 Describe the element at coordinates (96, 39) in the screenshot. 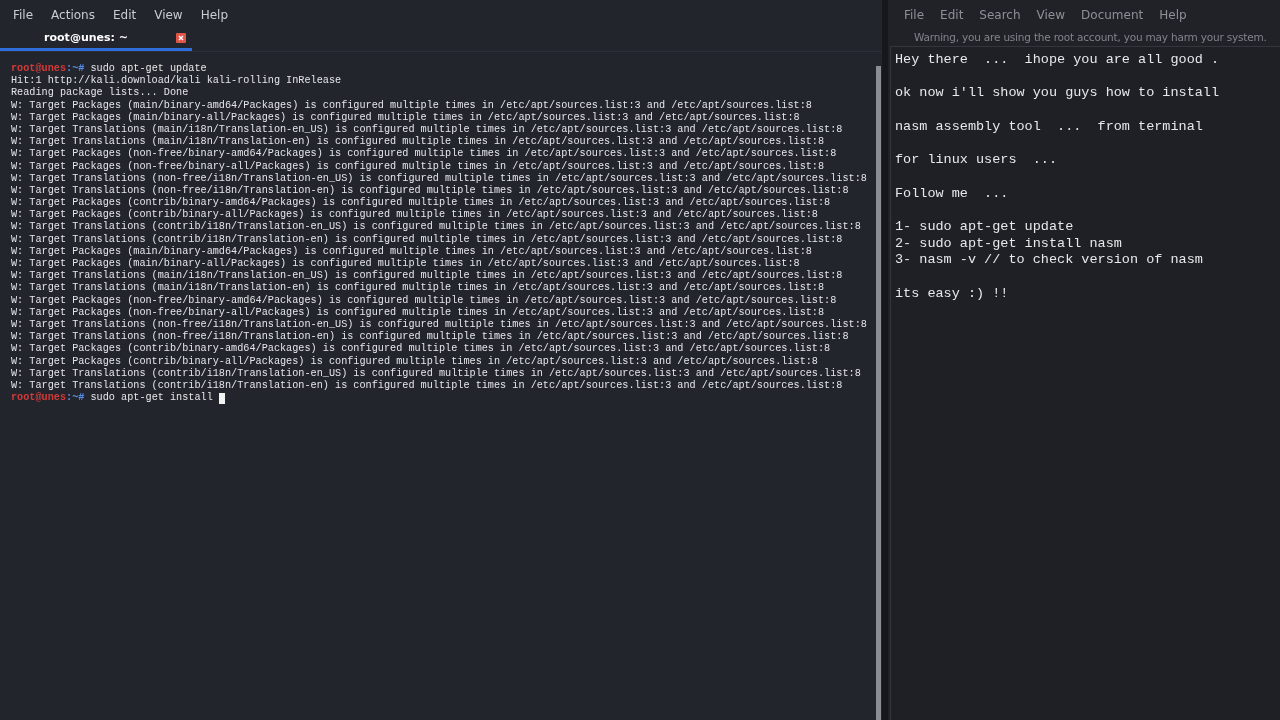

I see `tab: root@unes: ~` at that location.